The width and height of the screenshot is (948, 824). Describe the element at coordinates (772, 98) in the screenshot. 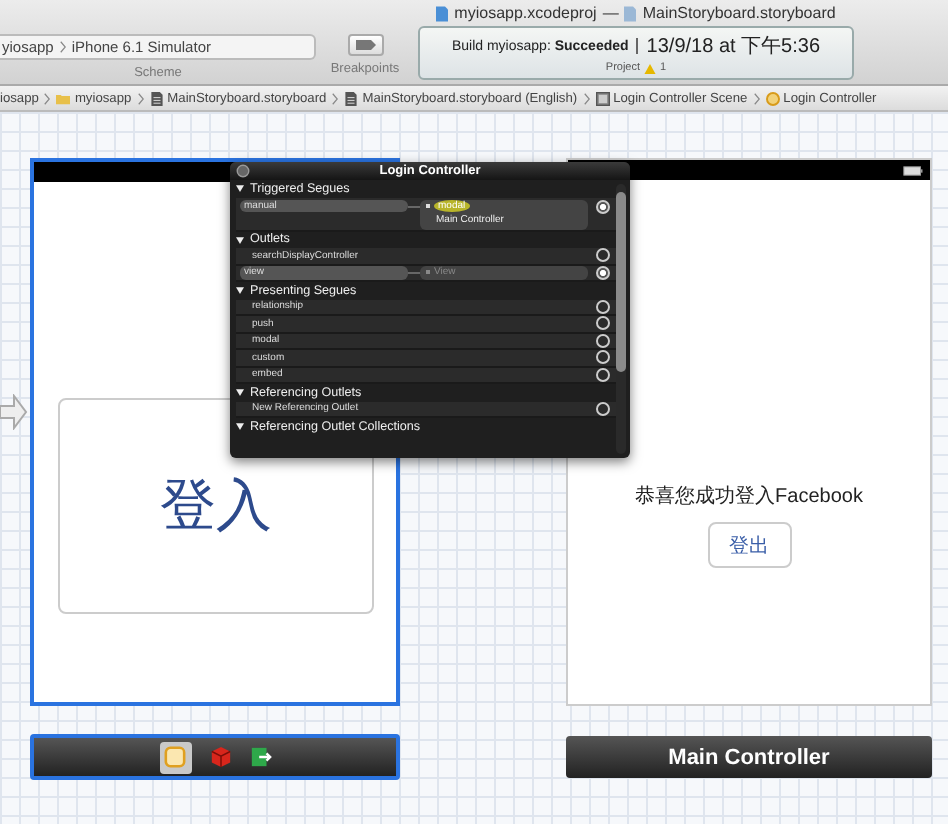

I see `controller-icon` at that location.